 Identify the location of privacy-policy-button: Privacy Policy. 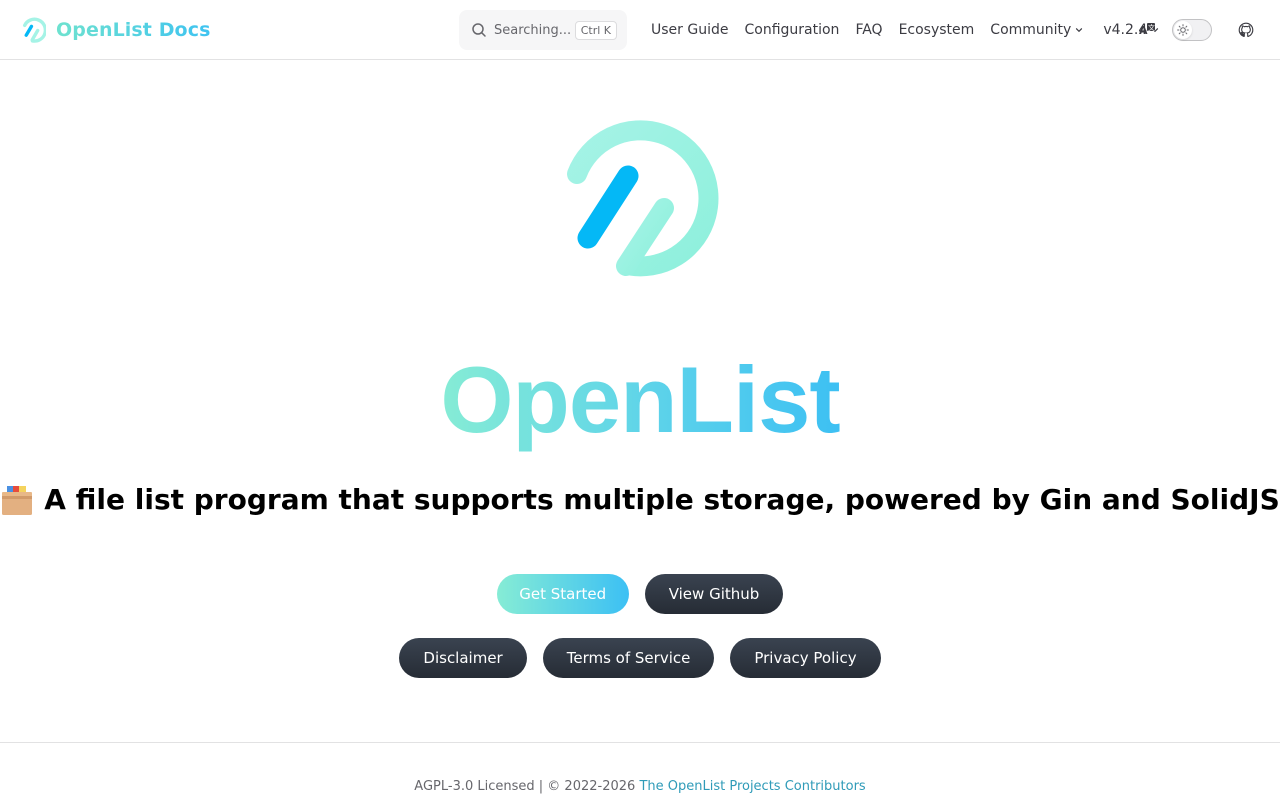
(805, 658).